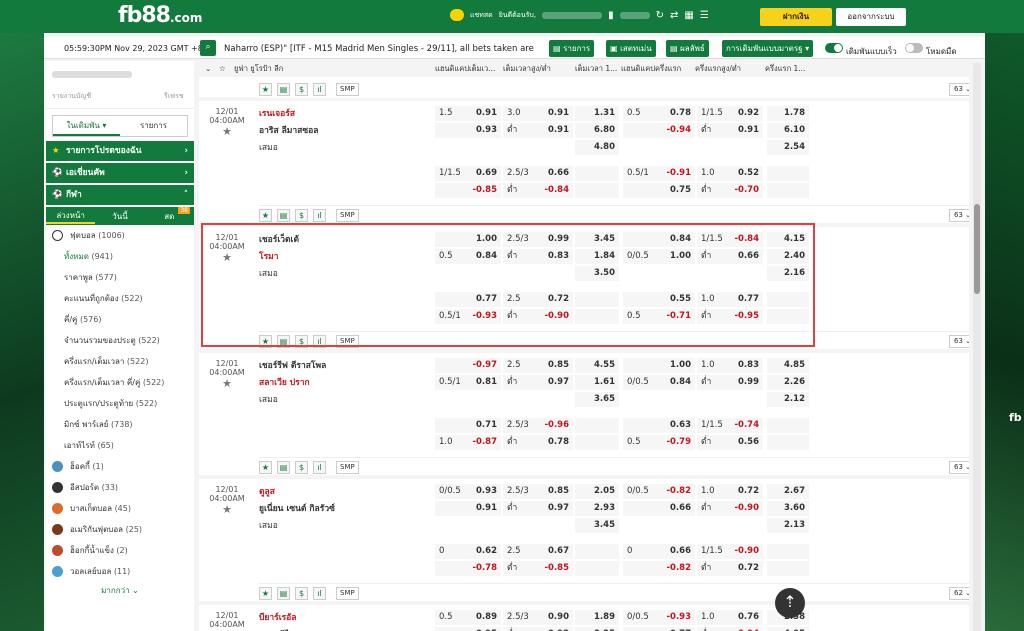 This screenshot has height=631, width=1024. What do you see at coordinates (120, 508) in the screenshot?
I see `sidebar-item-sport: บาสเก็ตบอล (45)` at bounding box center [120, 508].